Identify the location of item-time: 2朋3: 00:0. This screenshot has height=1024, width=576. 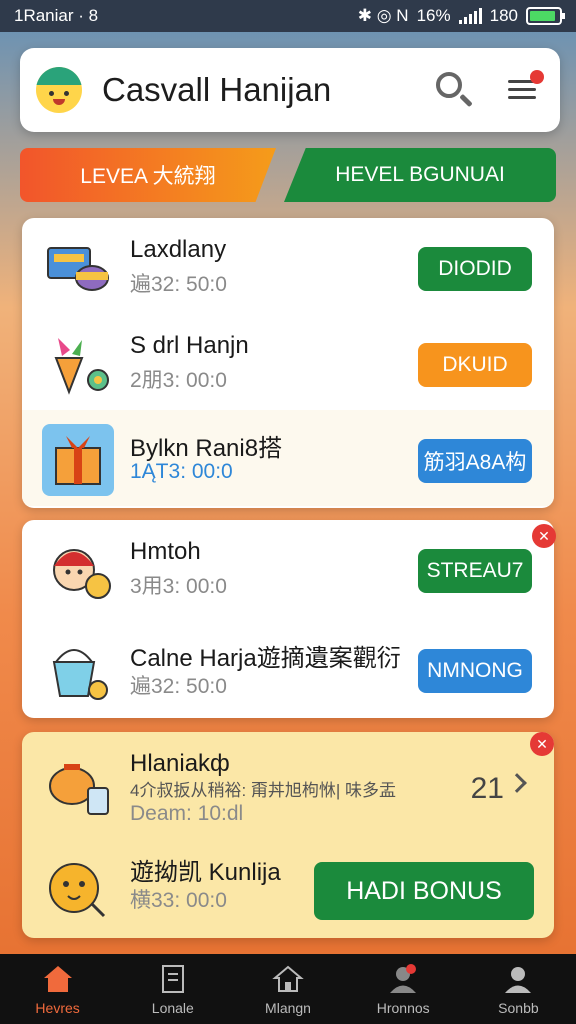
(178, 380).